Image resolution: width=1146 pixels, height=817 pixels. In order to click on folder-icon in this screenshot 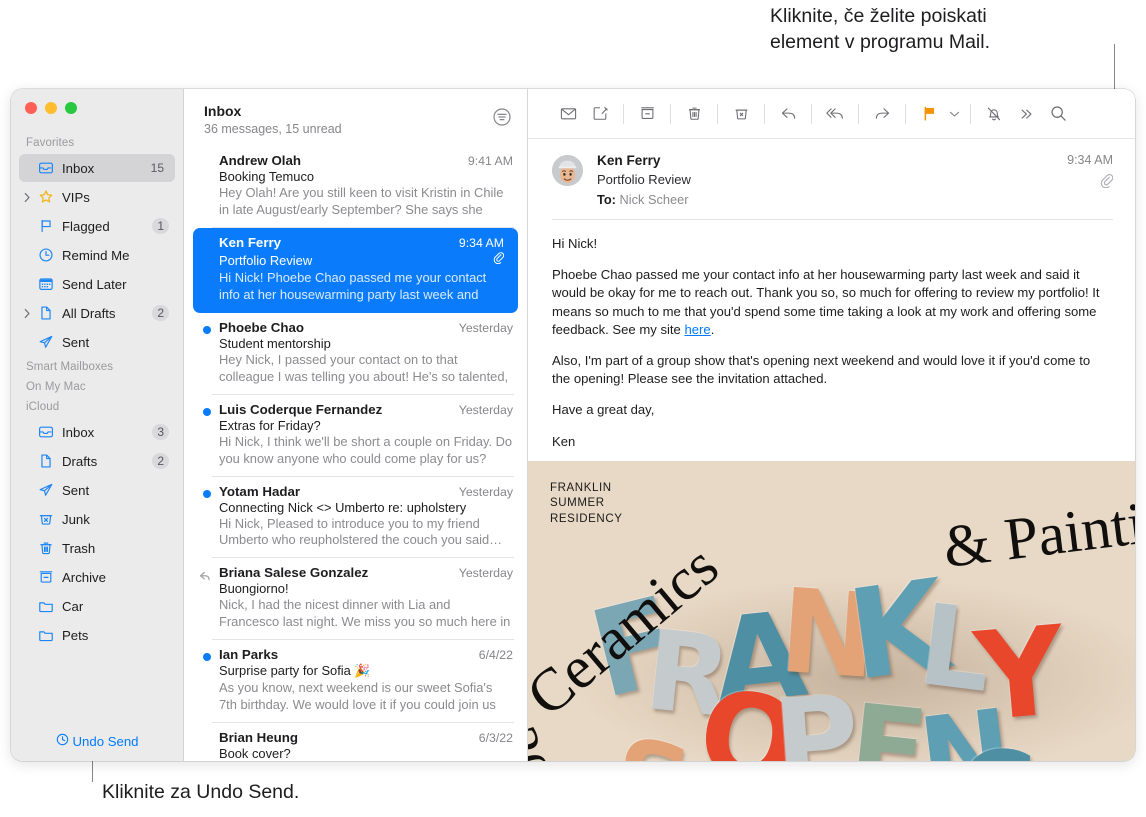, I will do `click(46, 635)`.